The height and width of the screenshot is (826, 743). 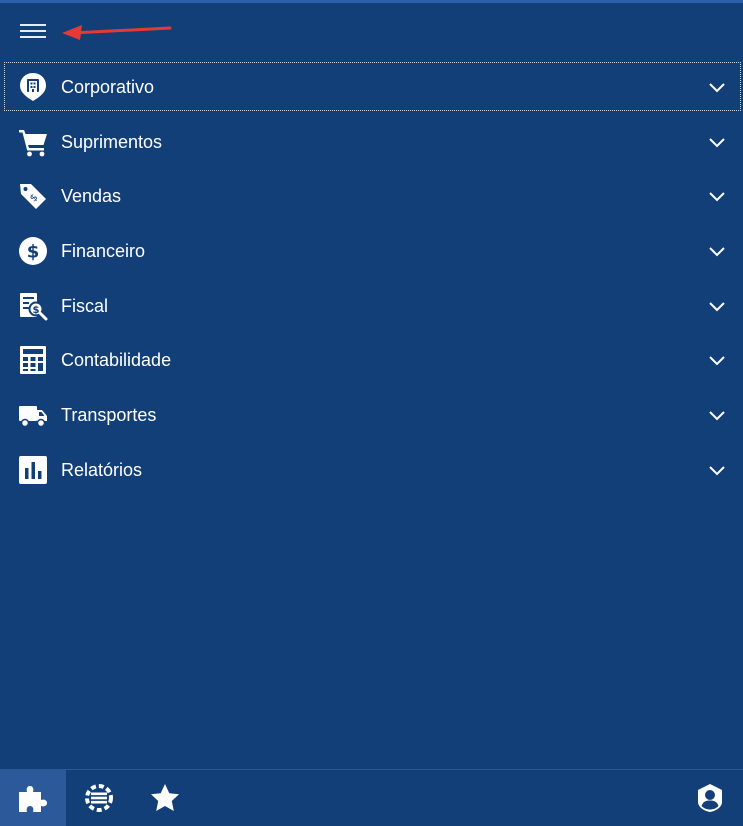 I want to click on price-tag-icon: $, so click(x=33, y=196).